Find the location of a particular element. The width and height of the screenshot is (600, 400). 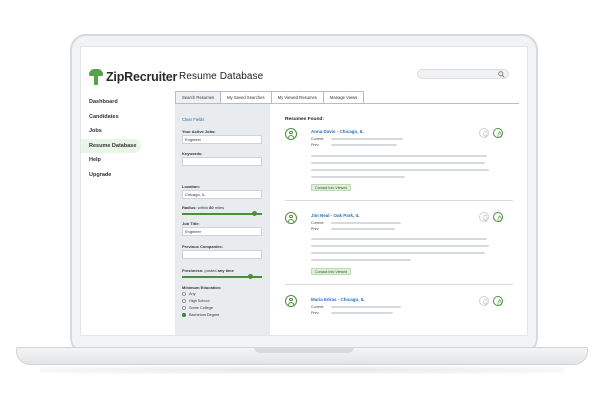

min-education-label: Minimum Education: is located at coordinates (202, 287).